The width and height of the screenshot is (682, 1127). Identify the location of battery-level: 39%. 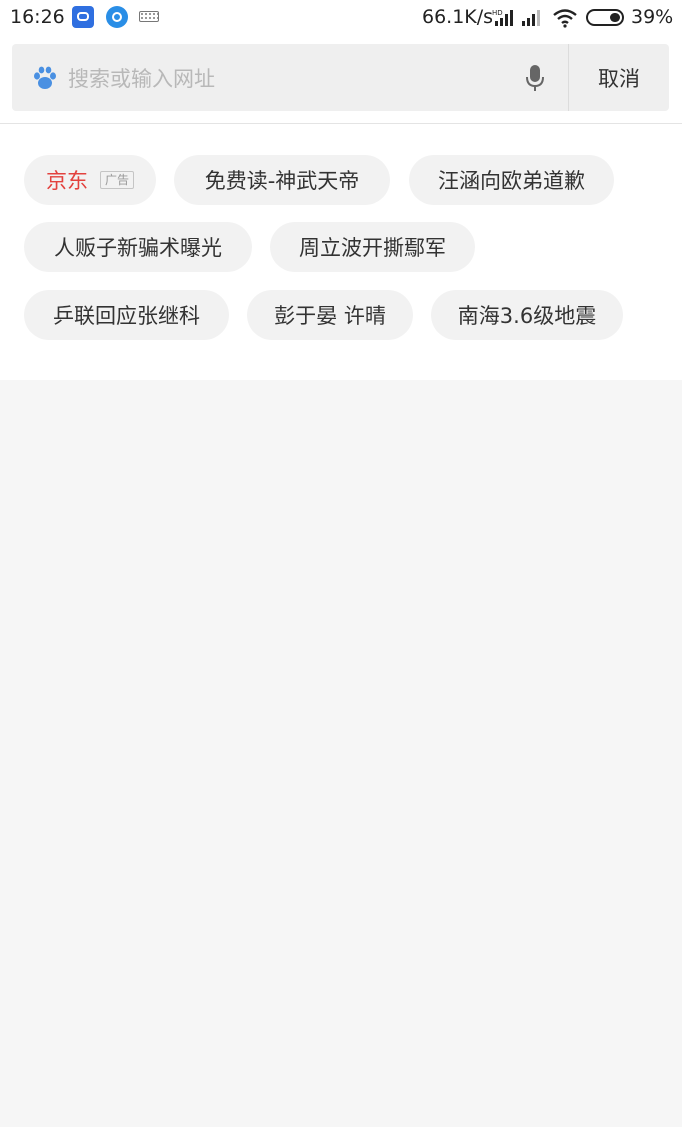
(652, 17).